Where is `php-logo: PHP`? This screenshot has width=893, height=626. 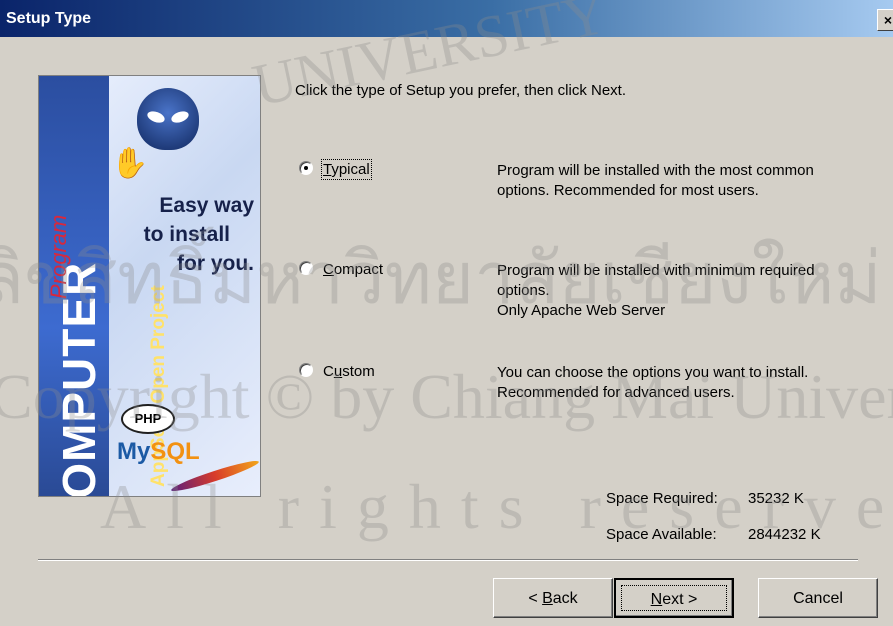 php-logo: PHP is located at coordinates (148, 419).